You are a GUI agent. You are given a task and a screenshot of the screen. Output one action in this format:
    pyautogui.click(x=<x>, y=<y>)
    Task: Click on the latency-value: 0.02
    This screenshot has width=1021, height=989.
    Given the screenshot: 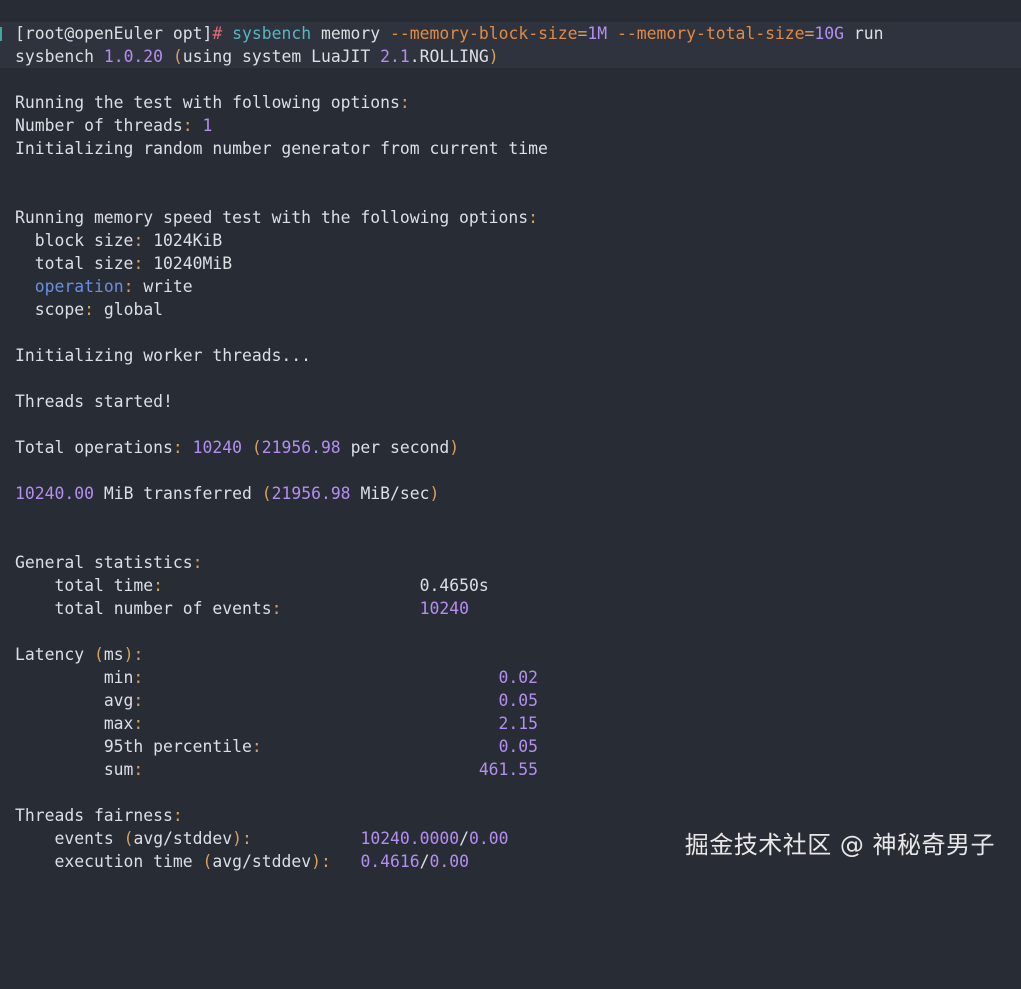 What is the action you would take?
    pyautogui.click(x=518, y=677)
    